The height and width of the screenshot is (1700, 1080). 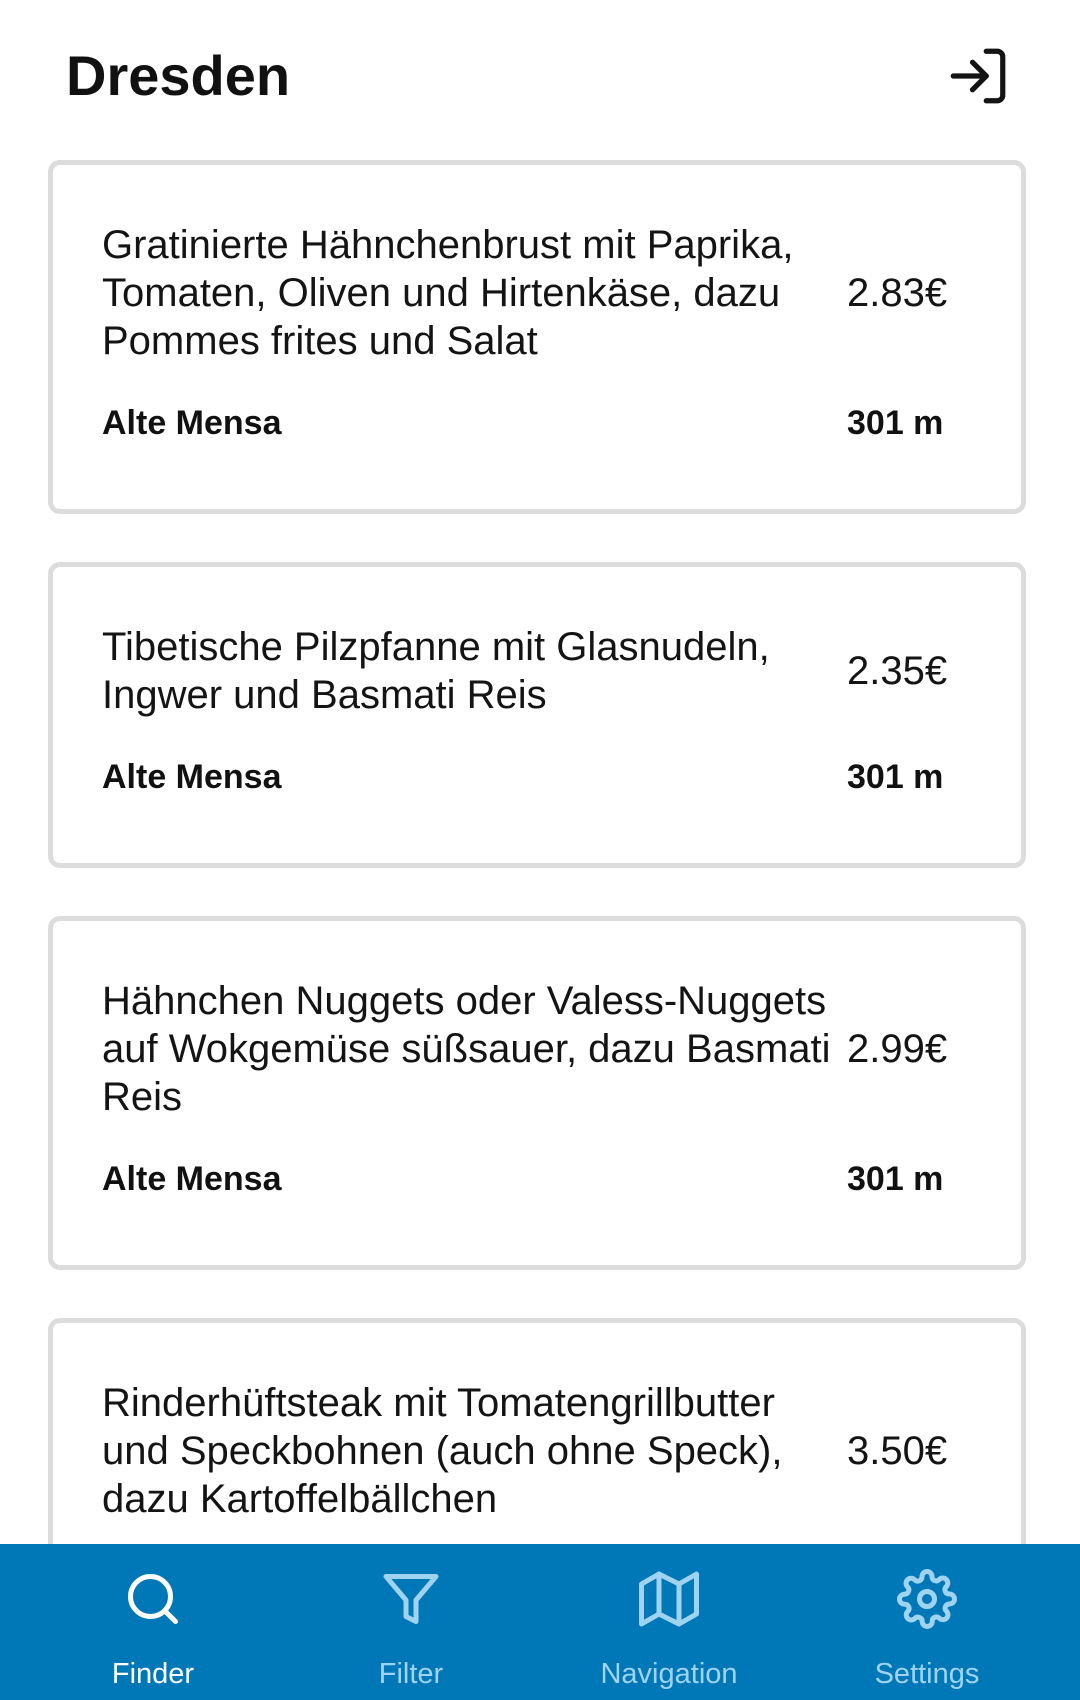 What do you see at coordinates (897, 1049) in the screenshot?
I see `meal-price: 2.99€` at bounding box center [897, 1049].